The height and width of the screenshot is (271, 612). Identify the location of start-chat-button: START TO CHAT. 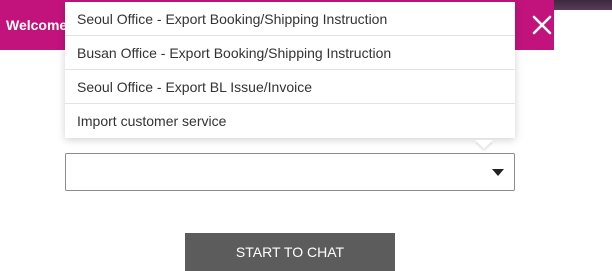
(290, 252).